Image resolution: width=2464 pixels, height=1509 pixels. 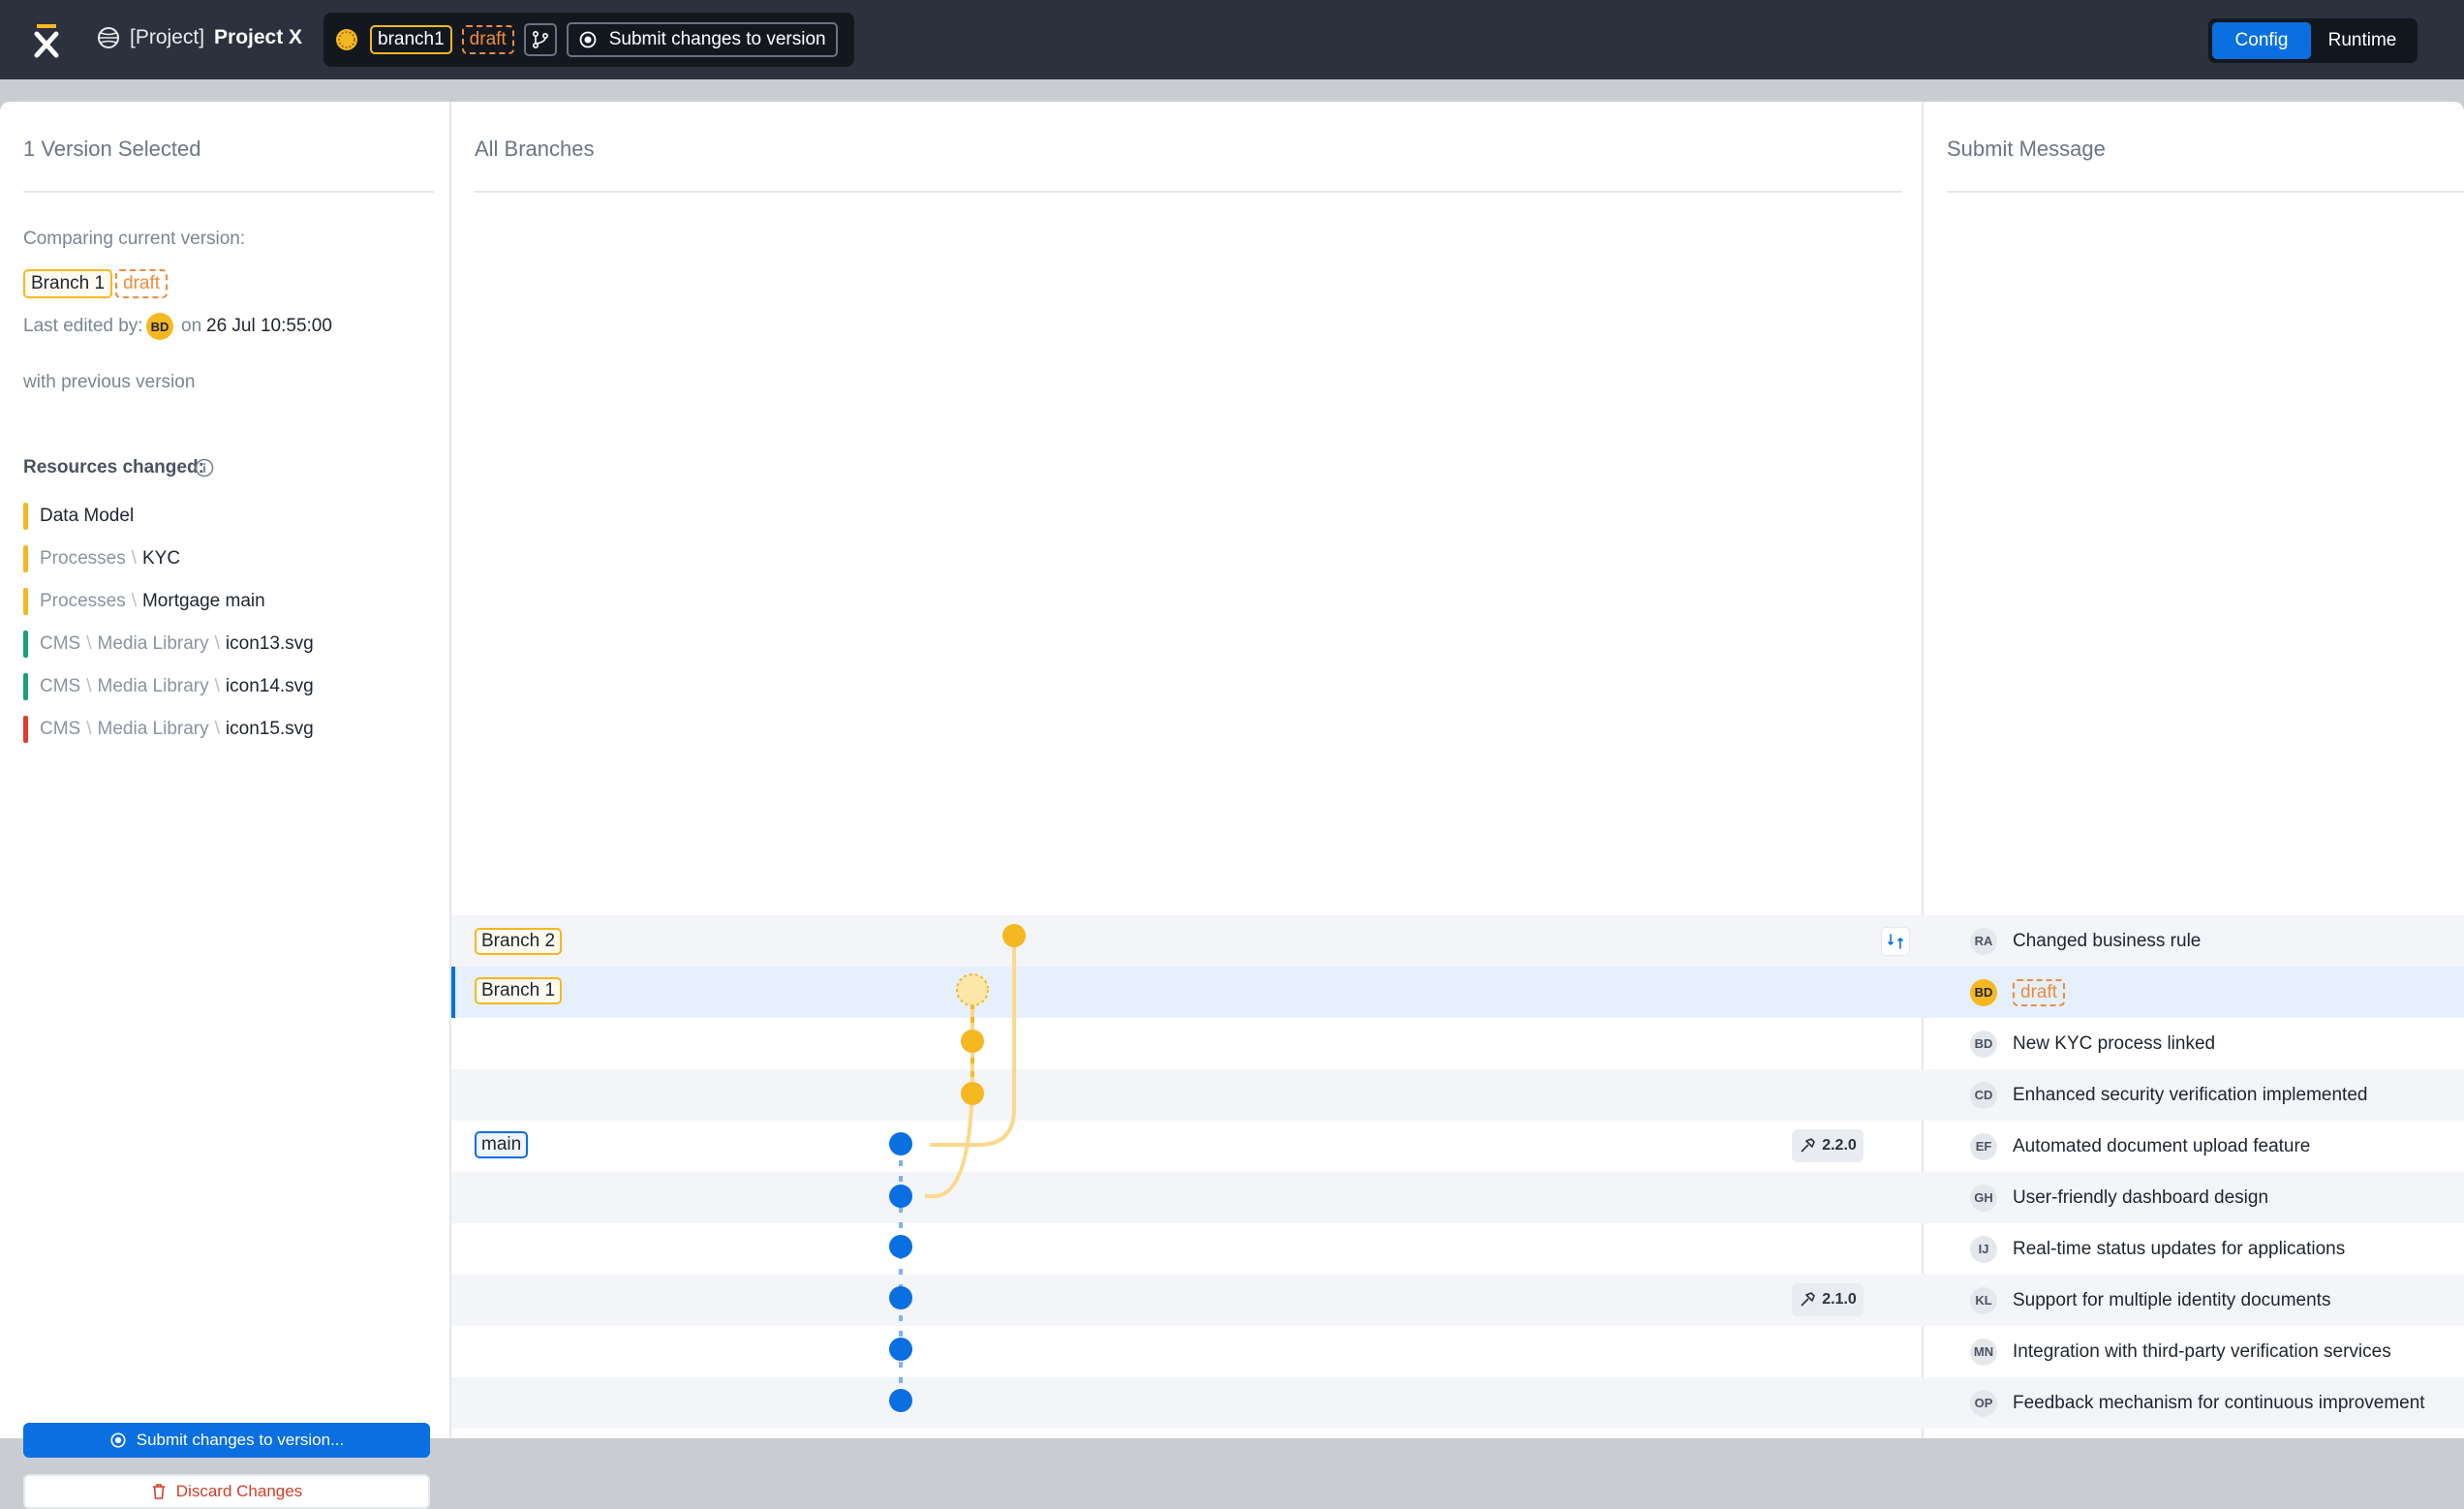 What do you see at coordinates (2026, 149) in the screenshot?
I see `panel-title: Submit Message` at bounding box center [2026, 149].